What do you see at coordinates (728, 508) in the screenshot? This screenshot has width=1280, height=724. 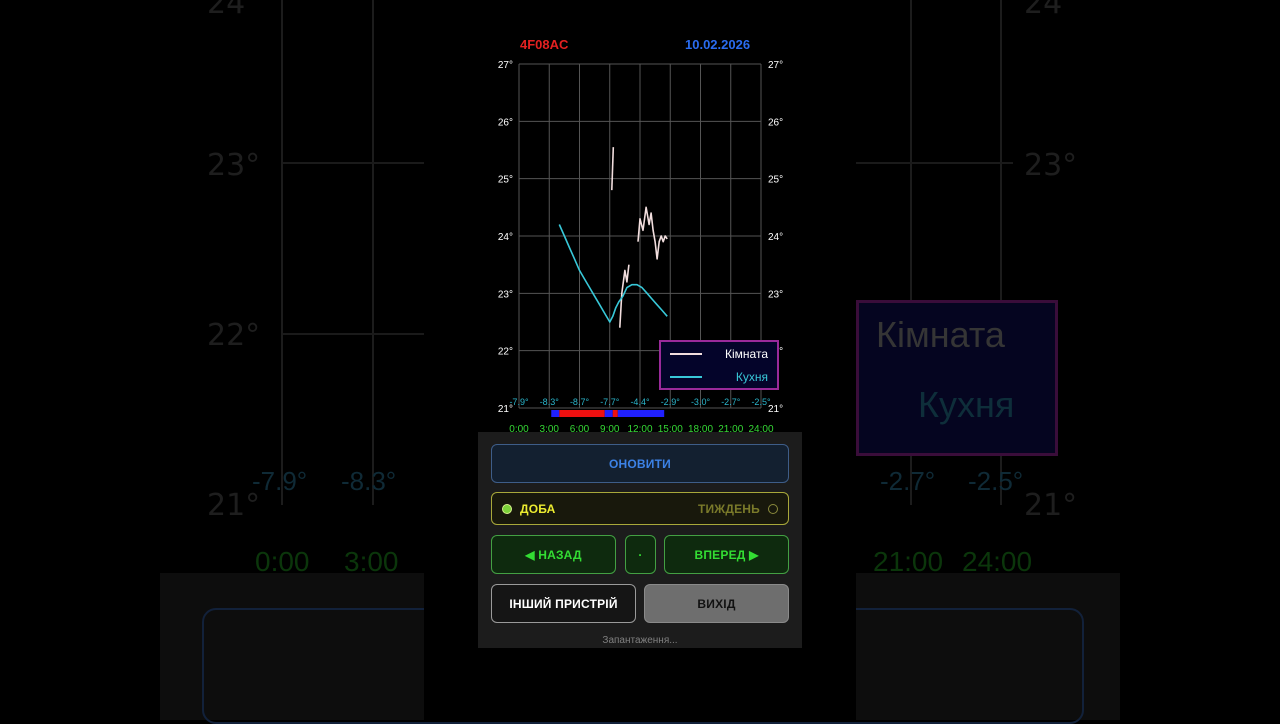 I see `period-week-label: ТИЖДЕНЬ` at bounding box center [728, 508].